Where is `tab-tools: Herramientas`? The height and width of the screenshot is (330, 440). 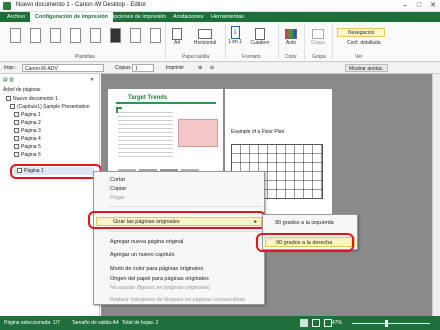 tab-tools: Herramientas is located at coordinates (227, 17).